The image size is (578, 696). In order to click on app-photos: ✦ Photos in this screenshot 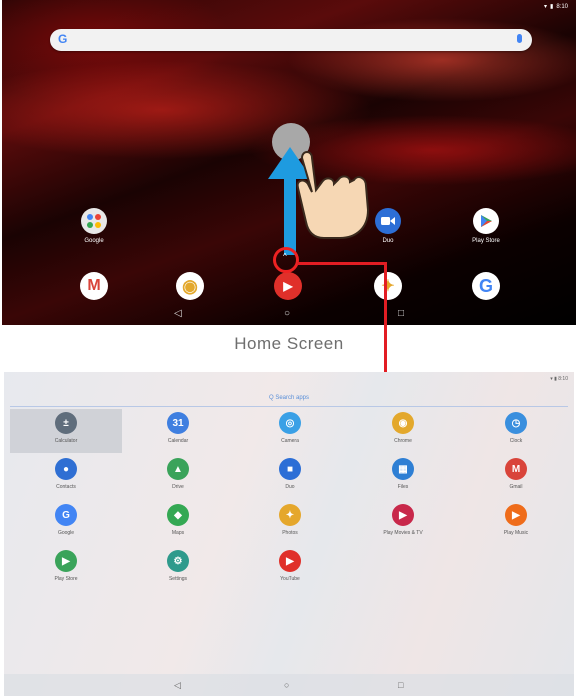, I will do `click(290, 520)`.